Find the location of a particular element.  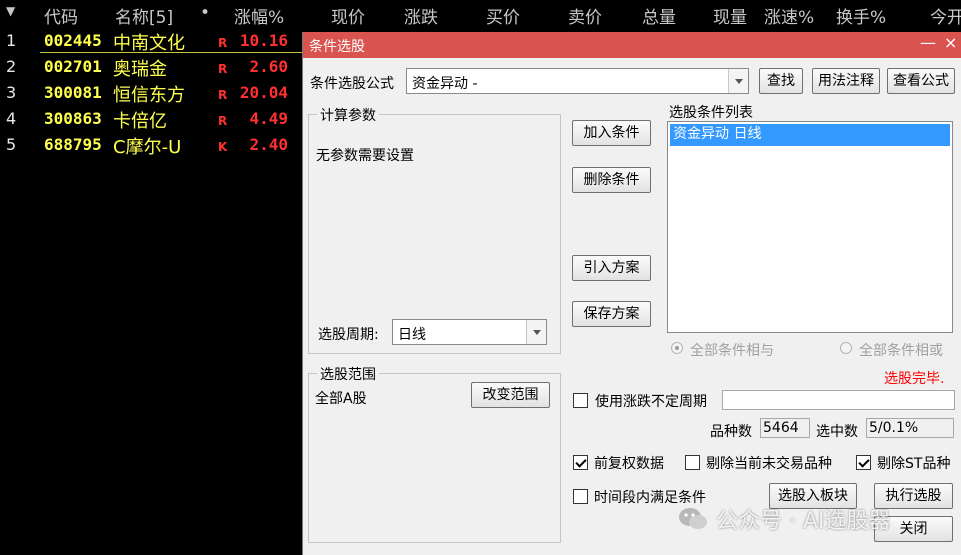

stock-code: 002701 is located at coordinates (73, 66).